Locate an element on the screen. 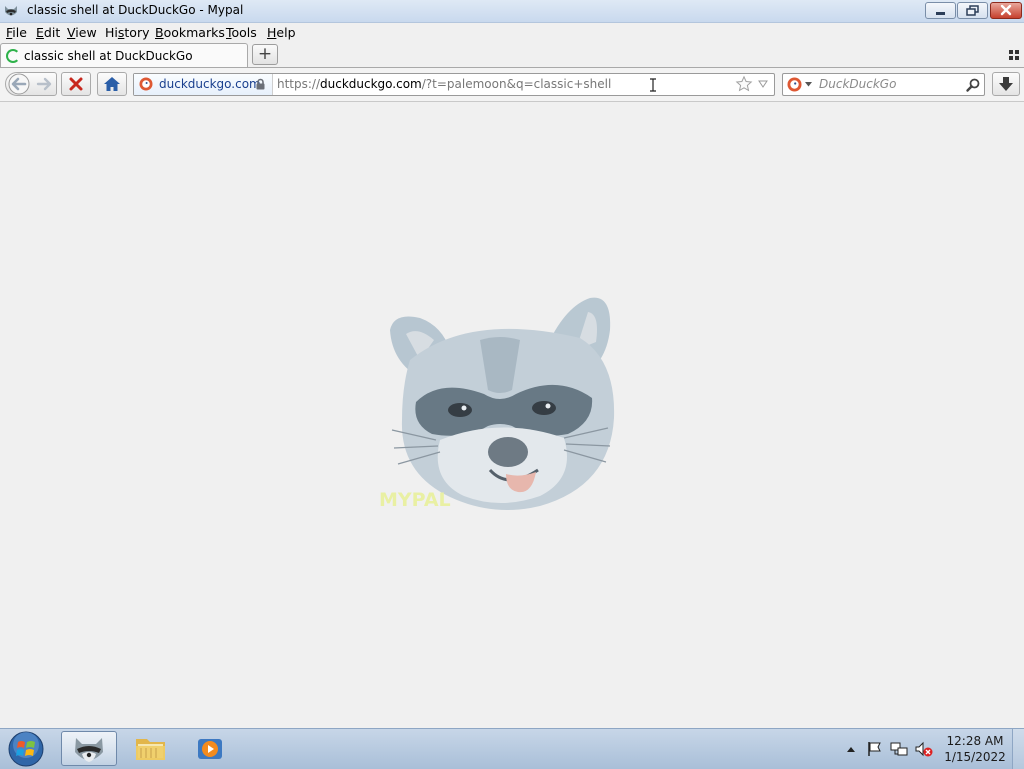 This screenshot has height=769, width=1024. url-host: duckduckgo.com is located at coordinates (371, 84).